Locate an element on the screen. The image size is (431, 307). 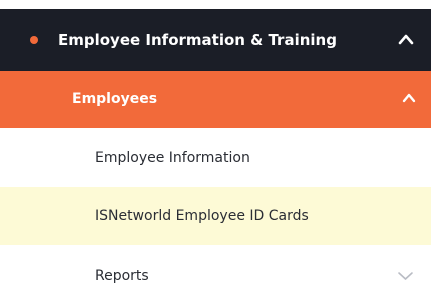
nav-section-label: Employee Information & Training is located at coordinates (197, 40).